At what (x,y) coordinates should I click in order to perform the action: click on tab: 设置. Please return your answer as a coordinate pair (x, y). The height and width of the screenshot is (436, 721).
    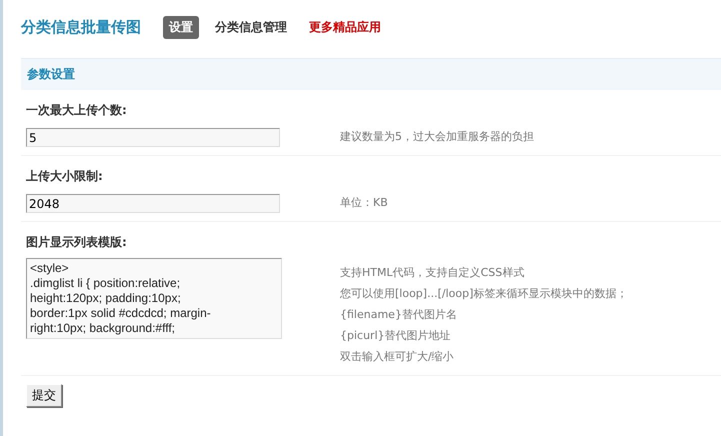
    Looking at the image, I should click on (181, 27).